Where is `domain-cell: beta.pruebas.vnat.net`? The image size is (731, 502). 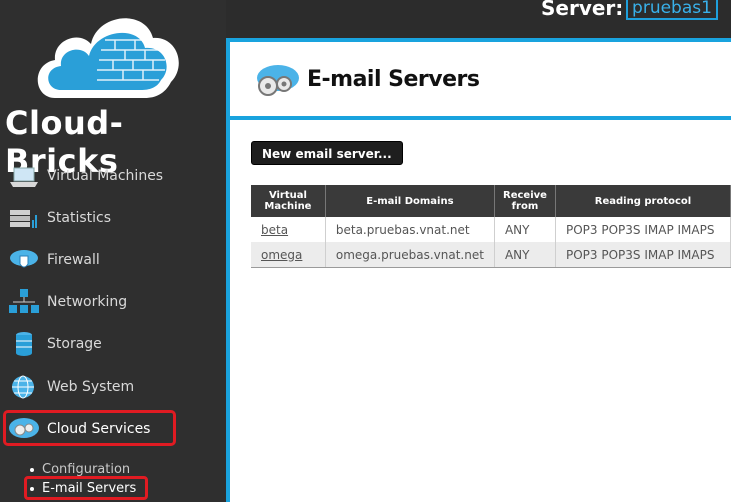 domain-cell: beta.pruebas.vnat.net is located at coordinates (410, 229).